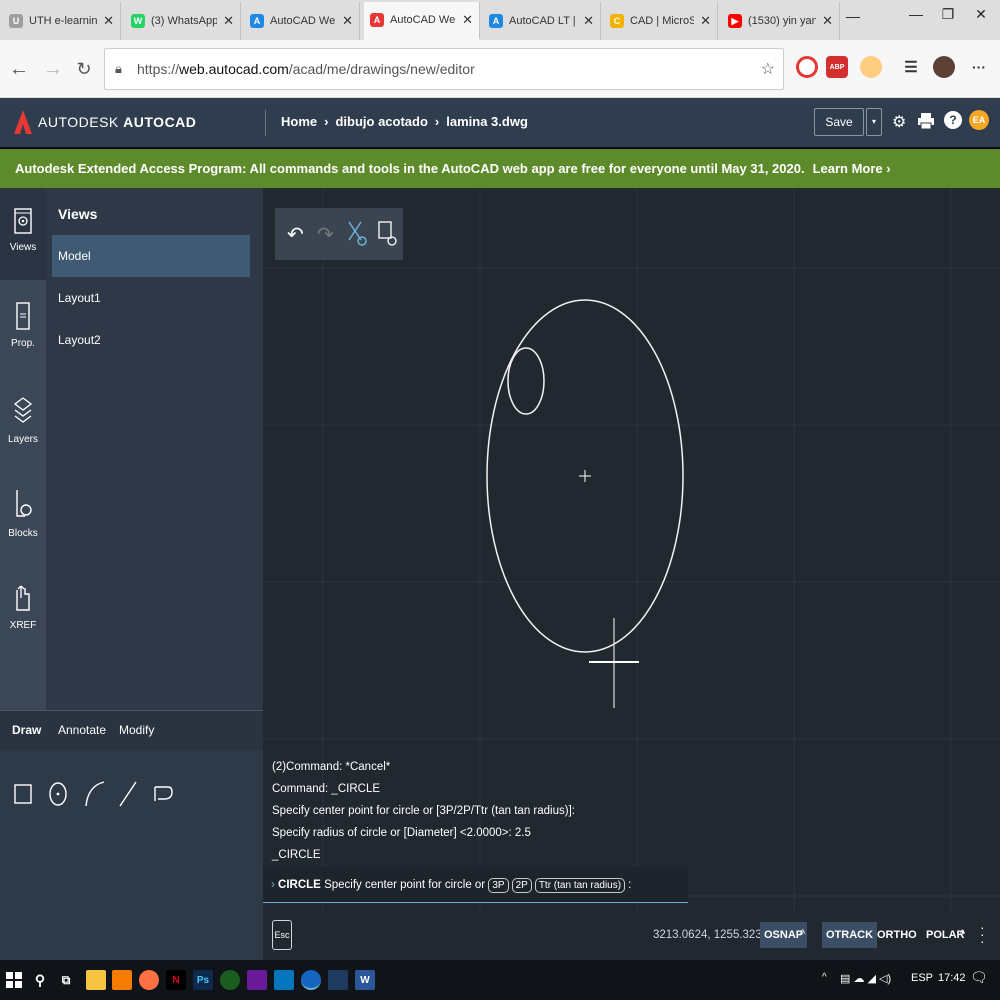 The width and height of the screenshot is (1000, 1000). Describe the element at coordinates (944, 67) in the screenshot. I see `profile-avatar` at that location.